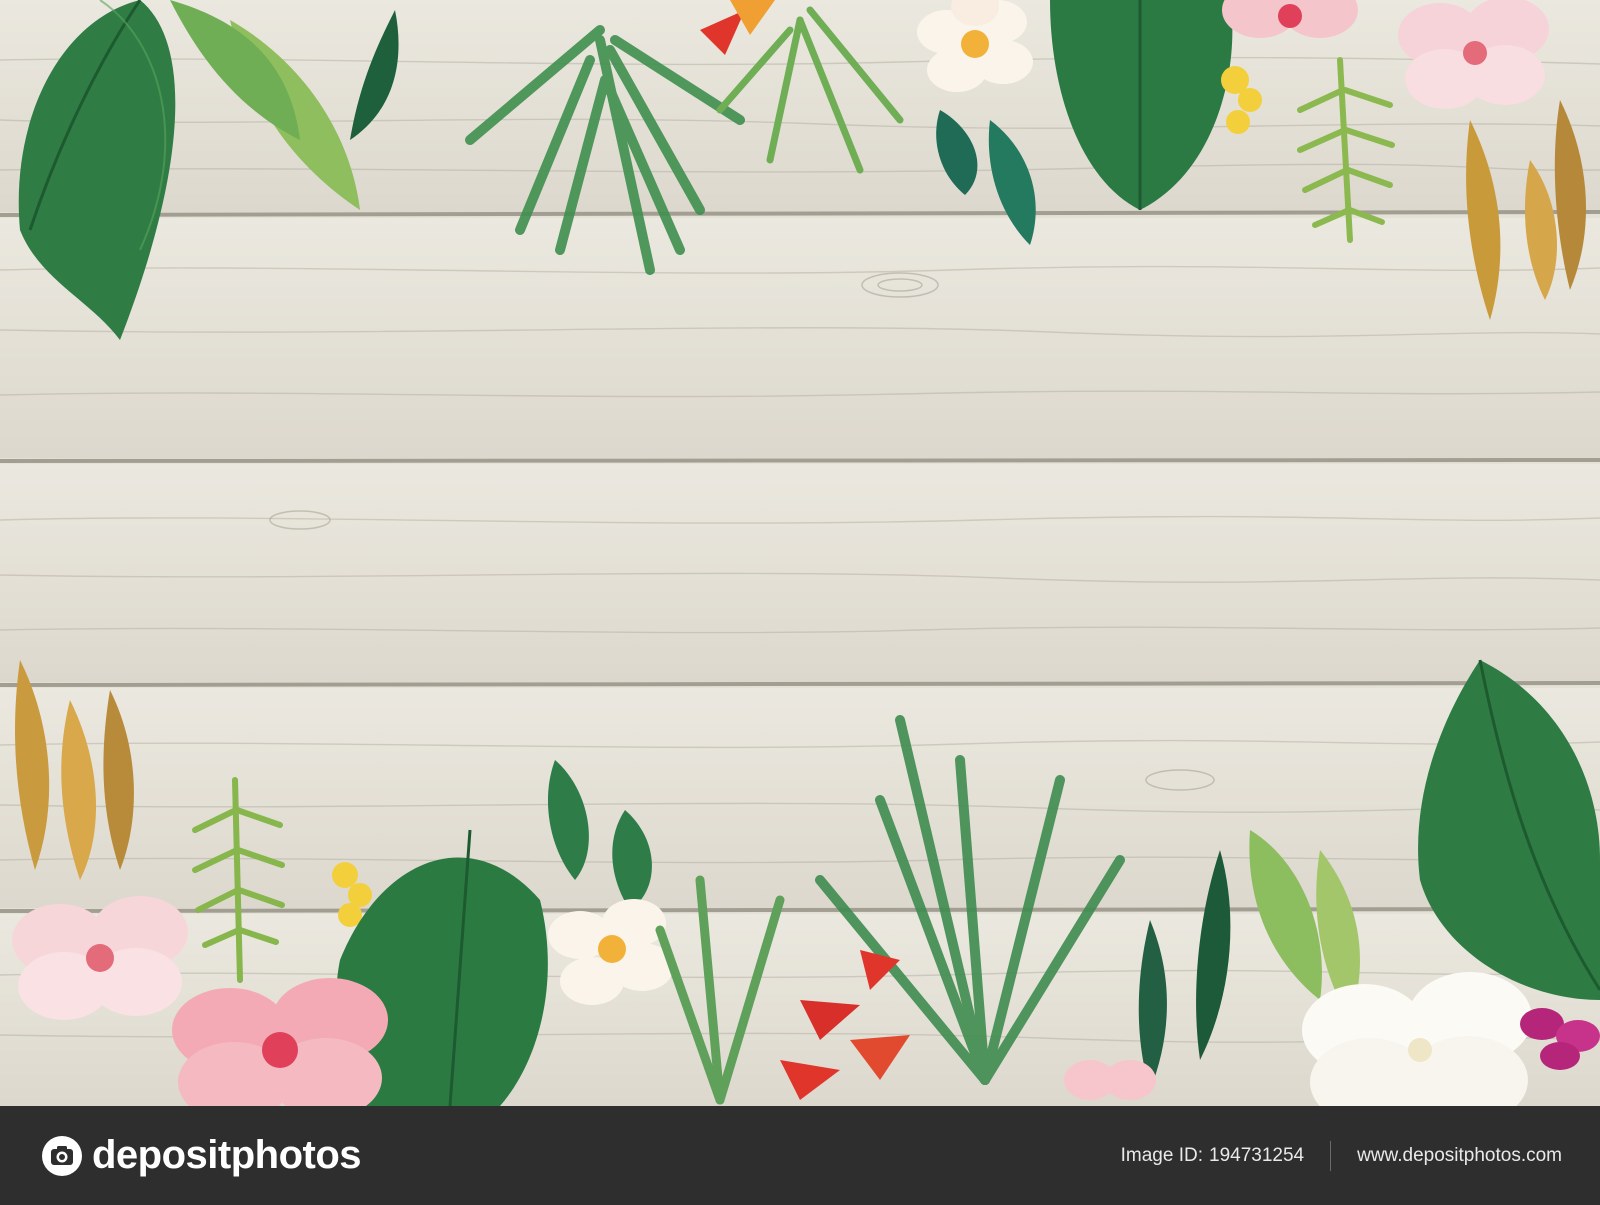  Describe the element at coordinates (1161, 1155) in the screenshot. I see `image-id-label: Image ID:` at that location.